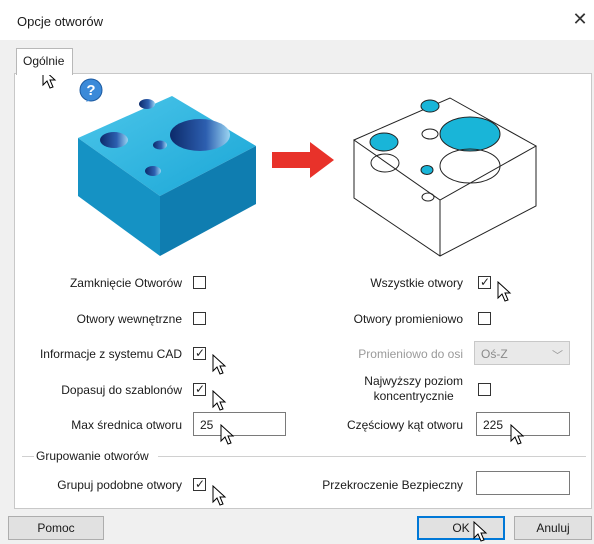 This screenshot has width=594, height=544. Describe the element at coordinates (410, 354) in the screenshot. I see `radial-axis-label: Promieniowo do osi` at that location.